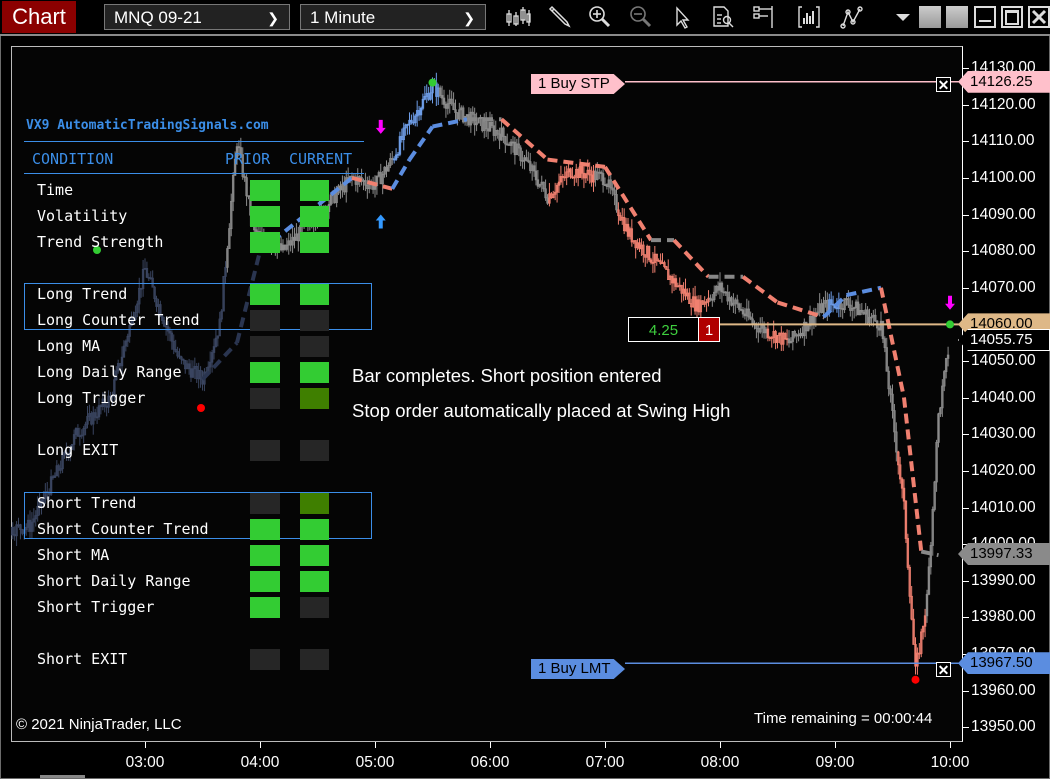 This screenshot has height=779, width=1050. I want to click on maximize-button, so click(1012, 17).